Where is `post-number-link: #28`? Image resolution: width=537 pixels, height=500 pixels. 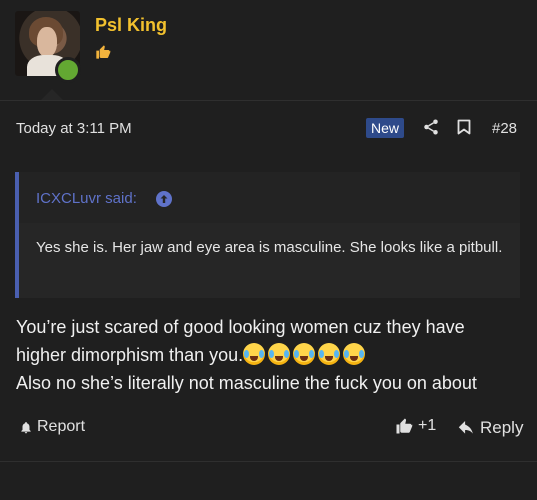
post-number-link: #28 is located at coordinates (504, 128).